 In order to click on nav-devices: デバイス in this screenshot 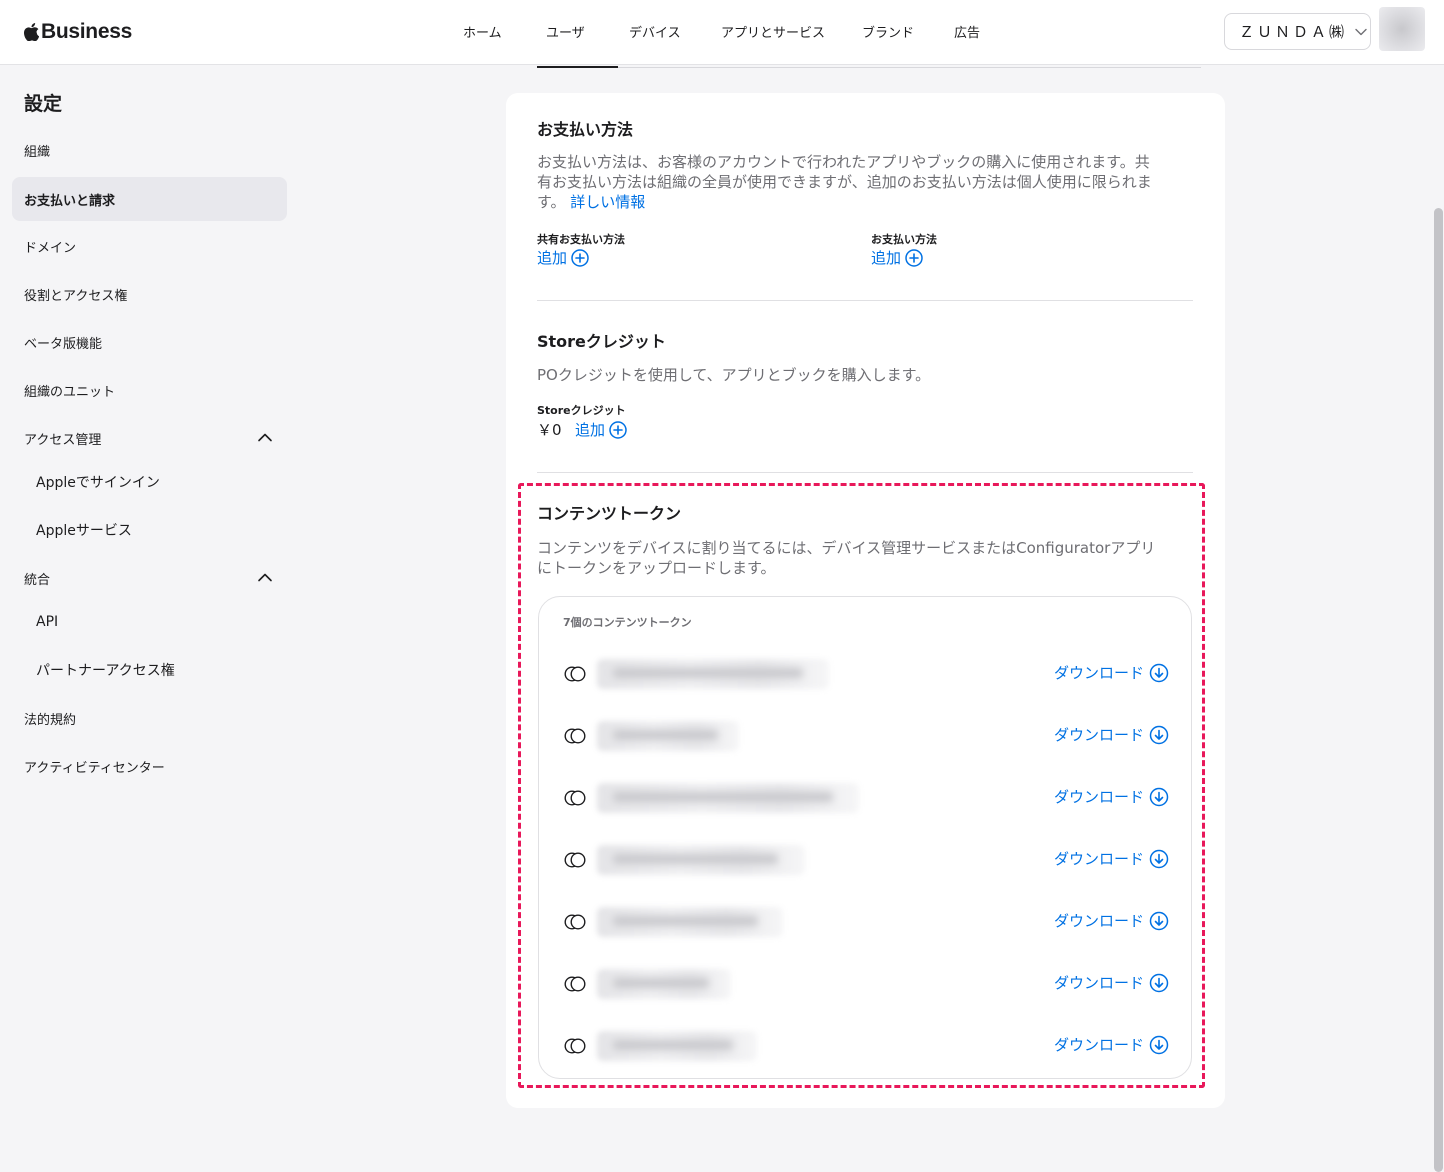, I will do `click(655, 31)`.